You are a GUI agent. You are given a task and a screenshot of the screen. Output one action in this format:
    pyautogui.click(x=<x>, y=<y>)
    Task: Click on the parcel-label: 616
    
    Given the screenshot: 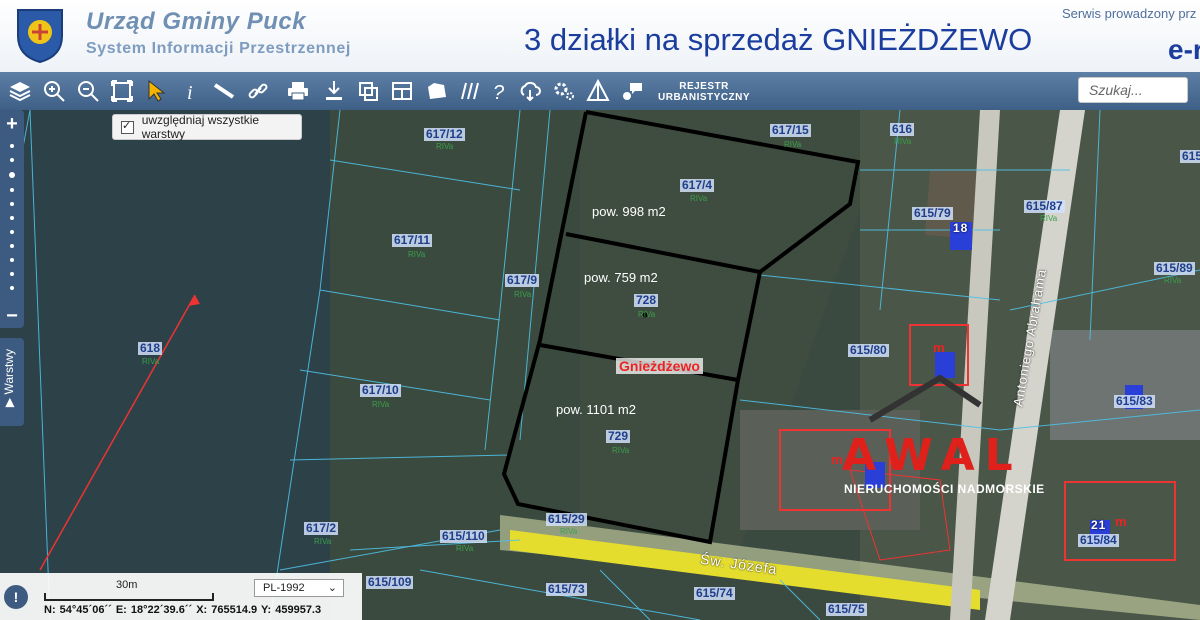 What is the action you would take?
    pyautogui.click(x=902, y=129)
    